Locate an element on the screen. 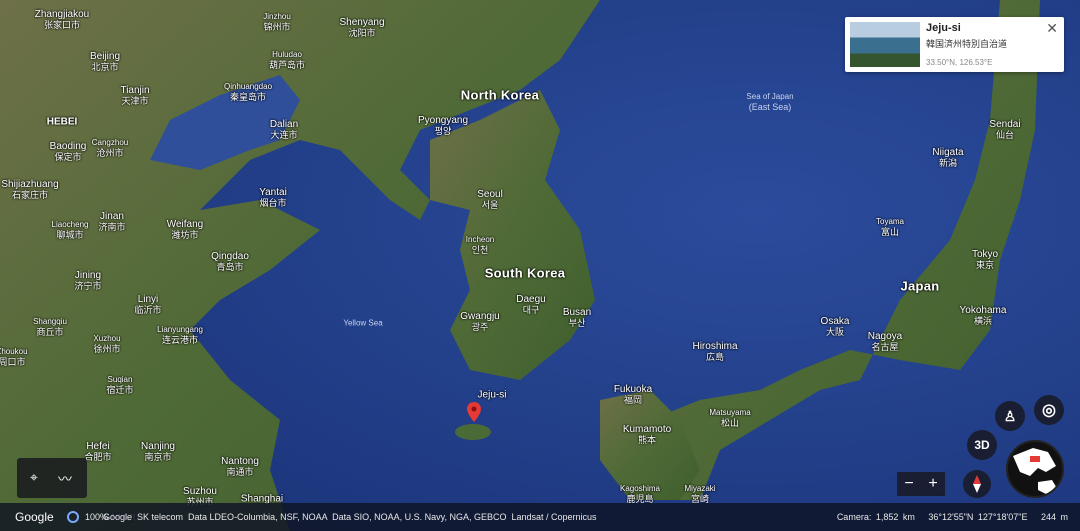 This screenshot has width=1080, height=531. place-label: Shijiazhuang 石家庄市 is located at coordinates (29, 190).